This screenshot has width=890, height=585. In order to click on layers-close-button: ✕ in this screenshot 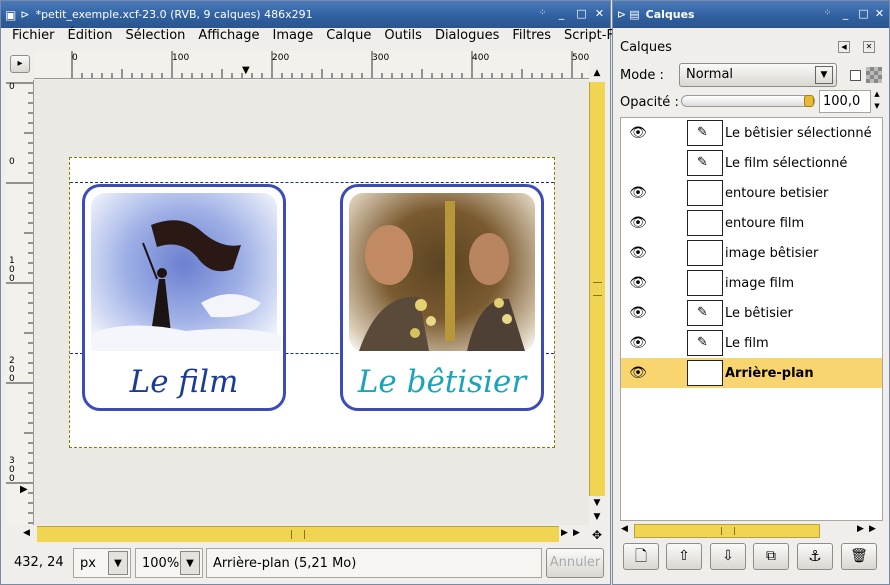, I will do `click(879, 13)`.